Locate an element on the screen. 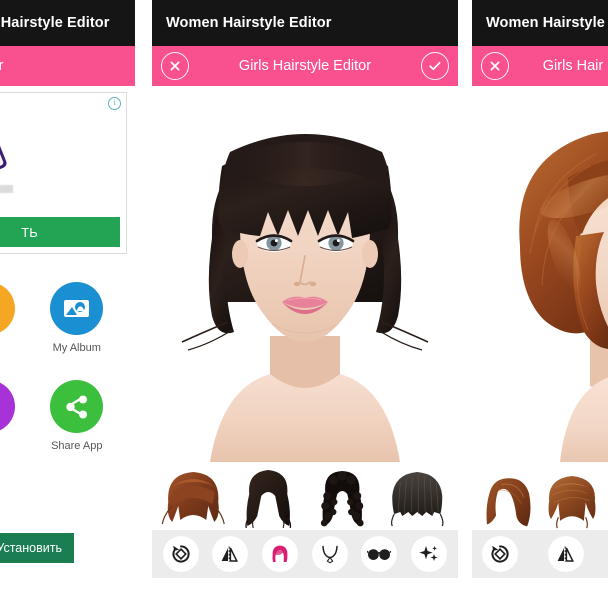 The width and height of the screenshot is (608, 608). left-ad-card: i ТЬ is located at coordinates (63, 173).